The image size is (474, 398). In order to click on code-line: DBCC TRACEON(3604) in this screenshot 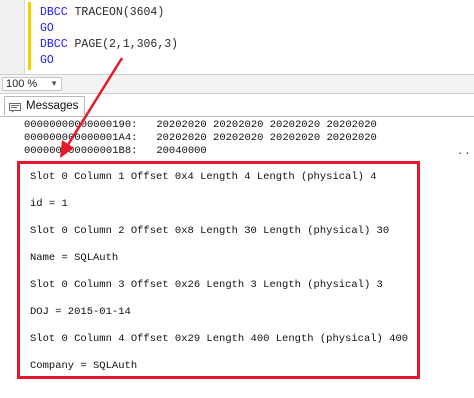, I will do `click(102, 13)`.